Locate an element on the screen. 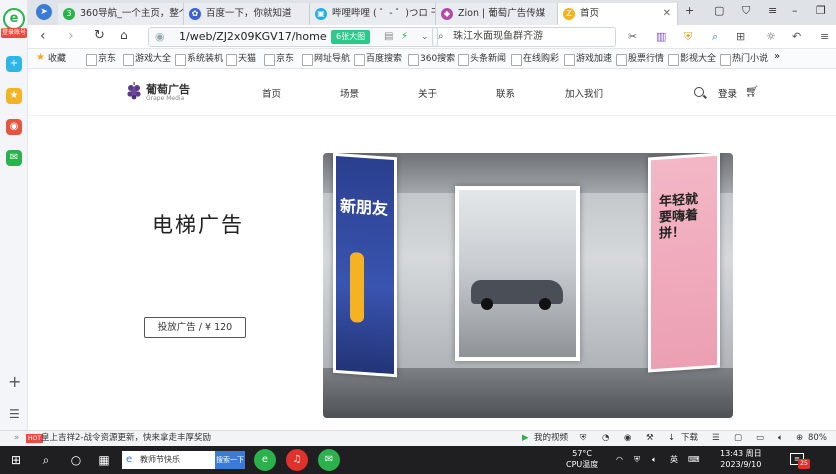 The image size is (836, 474). mail-icon: ✉ is located at coordinates (14, 158).